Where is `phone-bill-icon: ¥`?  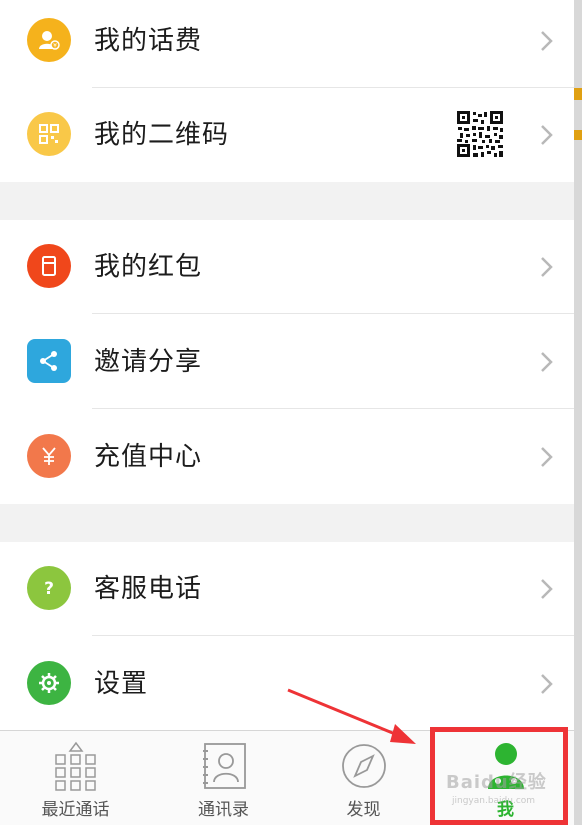 phone-bill-icon: ¥ is located at coordinates (49, 40).